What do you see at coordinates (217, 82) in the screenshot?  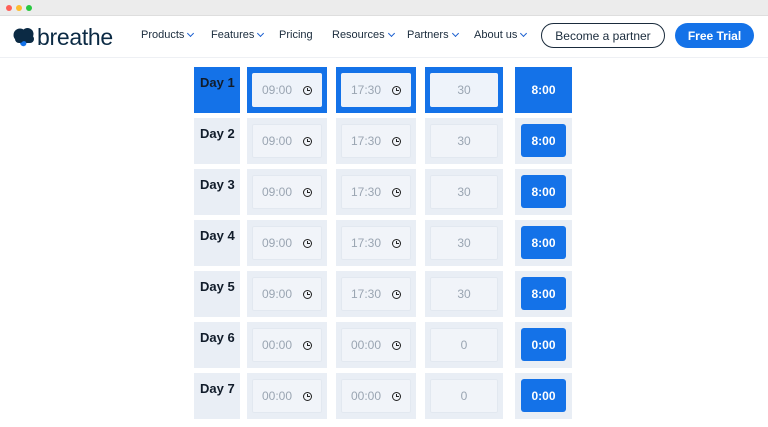 I see `day-label: Day 1` at bounding box center [217, 82].